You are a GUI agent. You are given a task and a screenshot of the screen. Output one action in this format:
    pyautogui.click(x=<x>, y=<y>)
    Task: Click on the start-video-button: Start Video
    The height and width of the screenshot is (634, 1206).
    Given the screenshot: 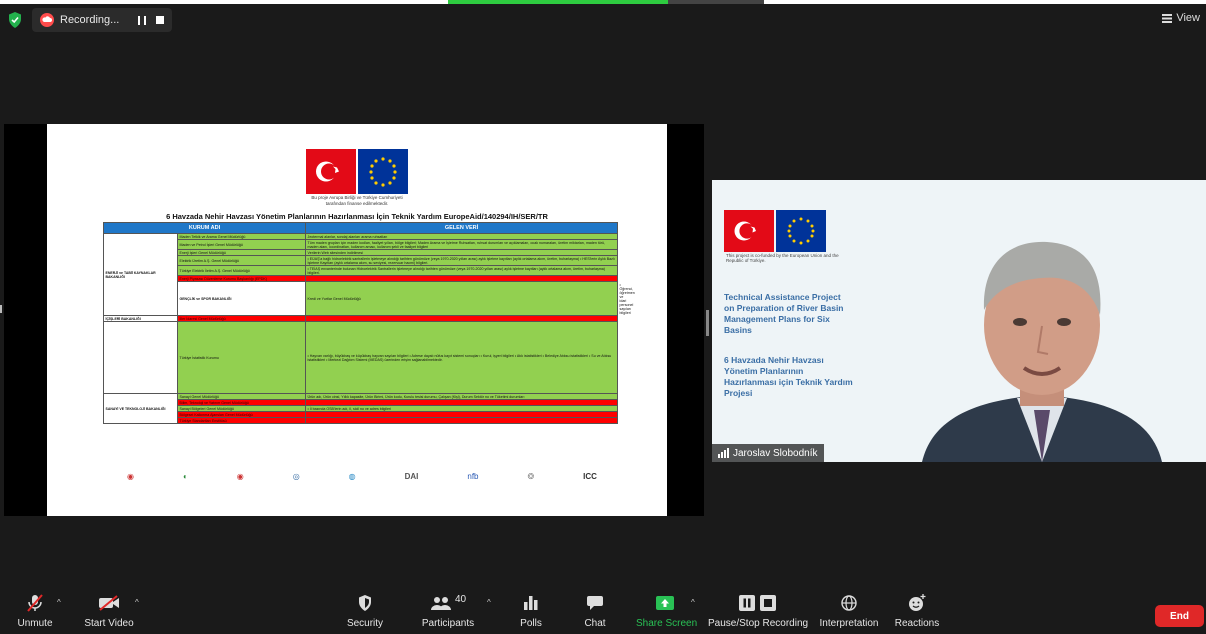 What is the action you would take?
    pyautogui.click(x=109, y=609)
    